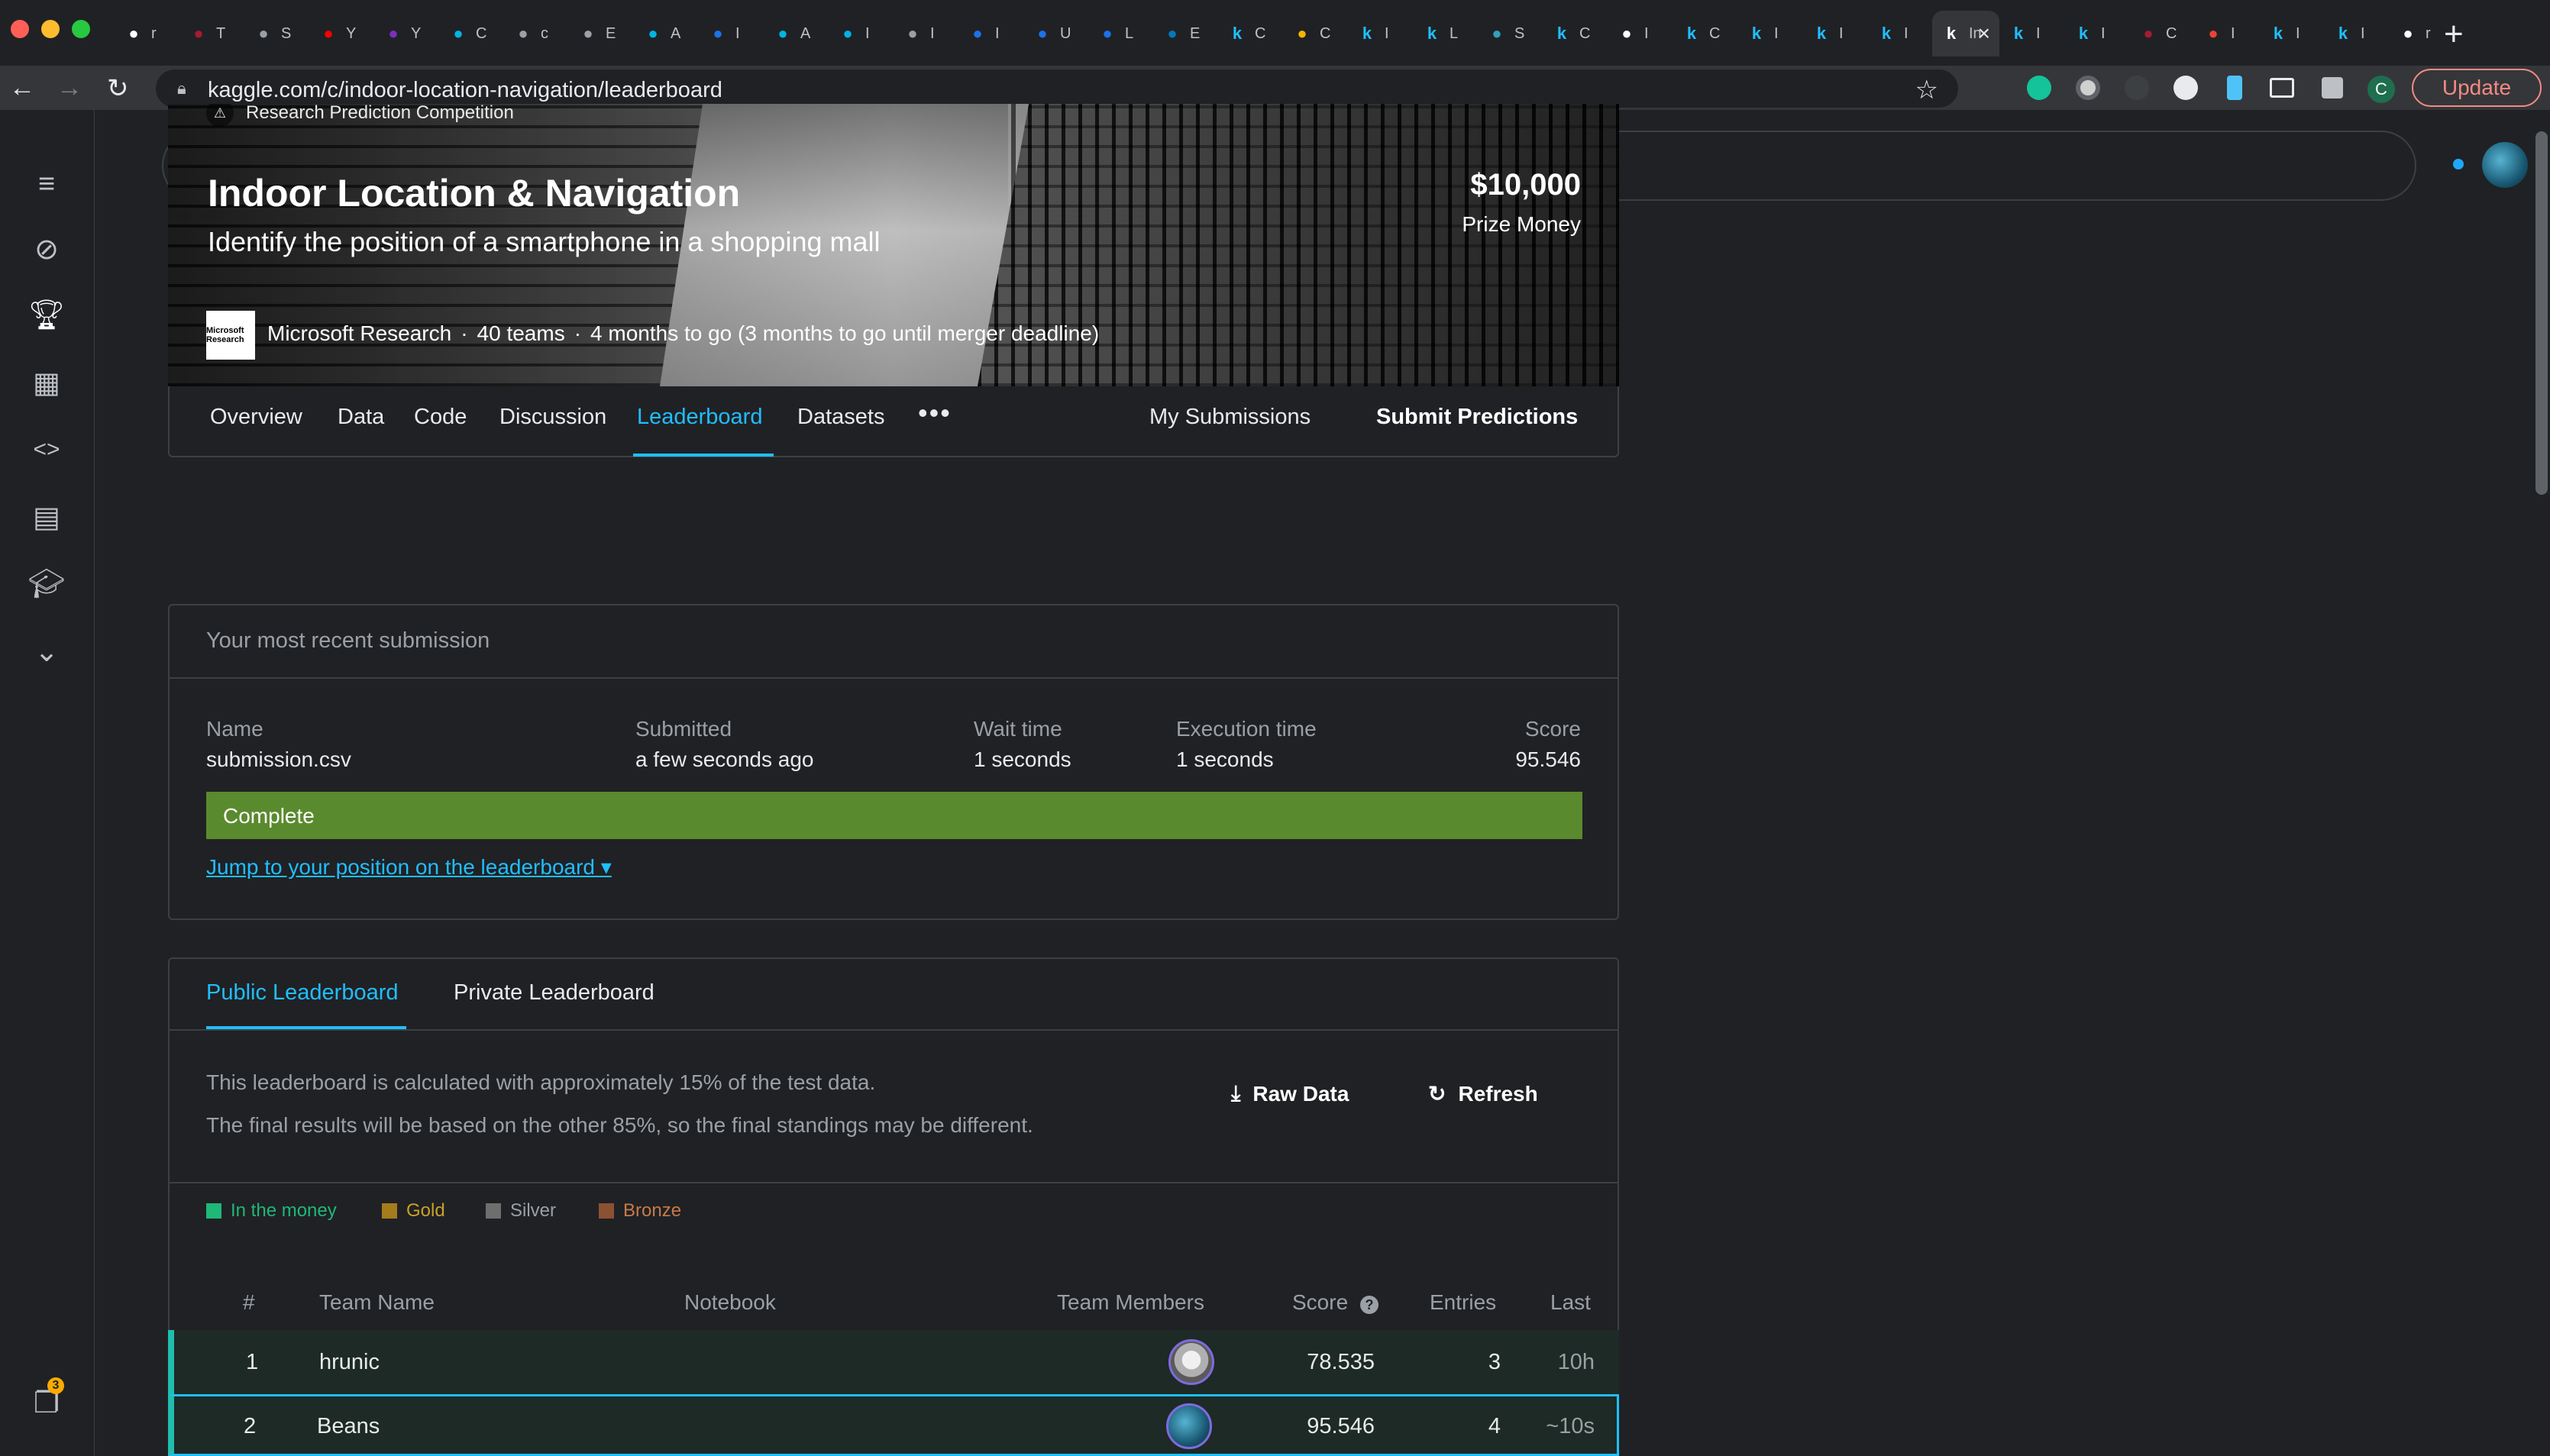 Image resolution: width=2550 pixels, height=1456 pixels. What do you see at coordinates (1290, 1093) in the screenshot?
I see `raw-data-button: ⤓ Raw Data` at bounding box center [1290, 1093].